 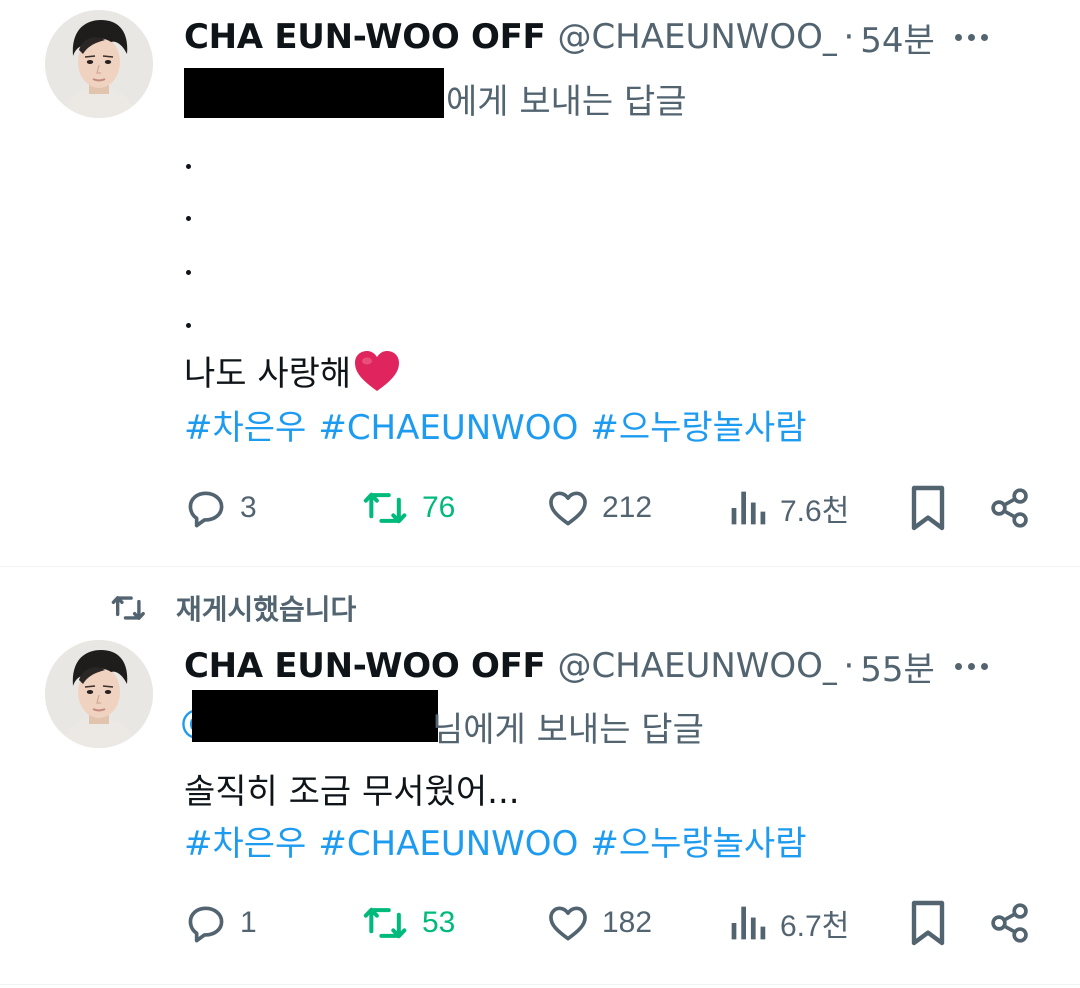 What do you see at coordinates (566, 102) in the screenshot?
I see `reply-to-label: 에게 보내는 답글` at bounding box center [566, 102].